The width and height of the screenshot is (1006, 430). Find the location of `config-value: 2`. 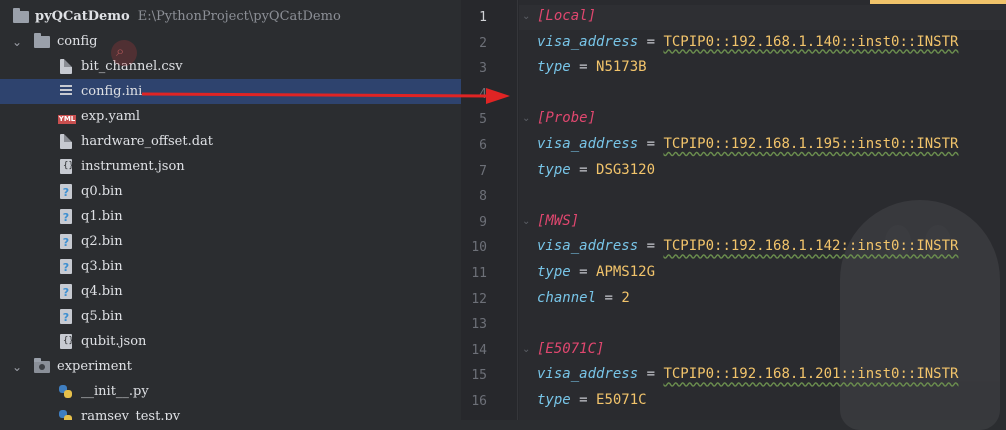

config-value: 2 is located at coordinates (625, 297).